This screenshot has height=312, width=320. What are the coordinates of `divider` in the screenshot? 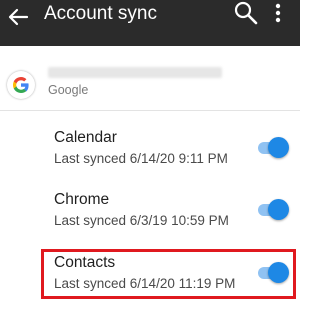 It's located at (150, 110).